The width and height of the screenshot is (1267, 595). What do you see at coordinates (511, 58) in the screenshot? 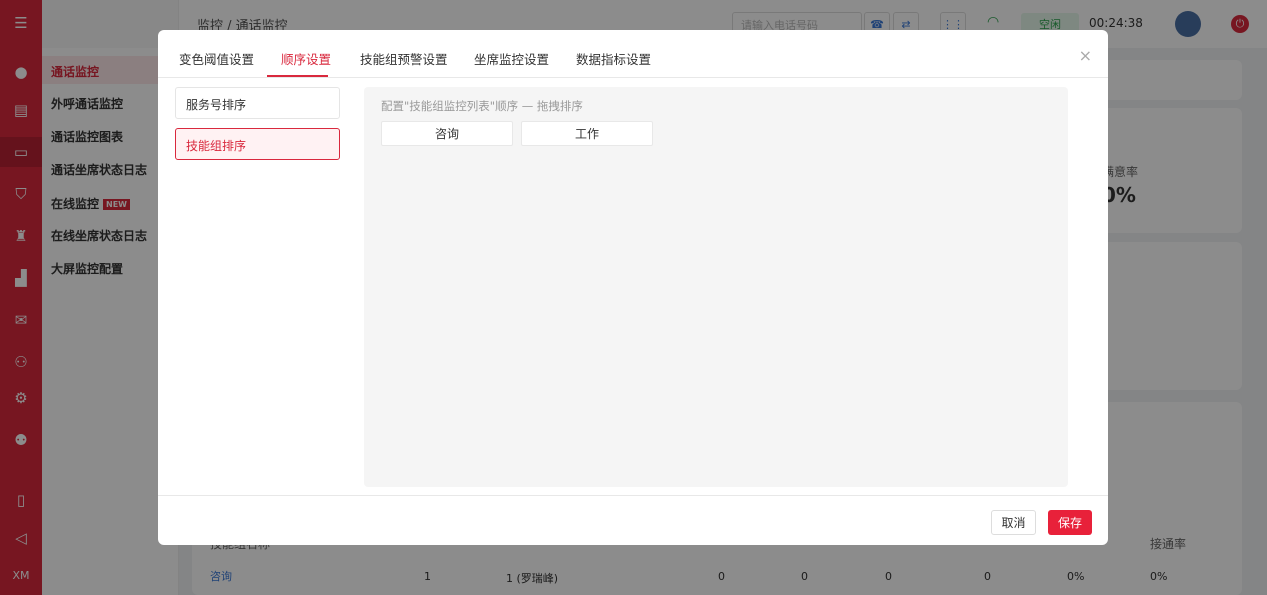
I see `tab-agent-monitor: 坐席监控设置` at bounding box center [511, 58].